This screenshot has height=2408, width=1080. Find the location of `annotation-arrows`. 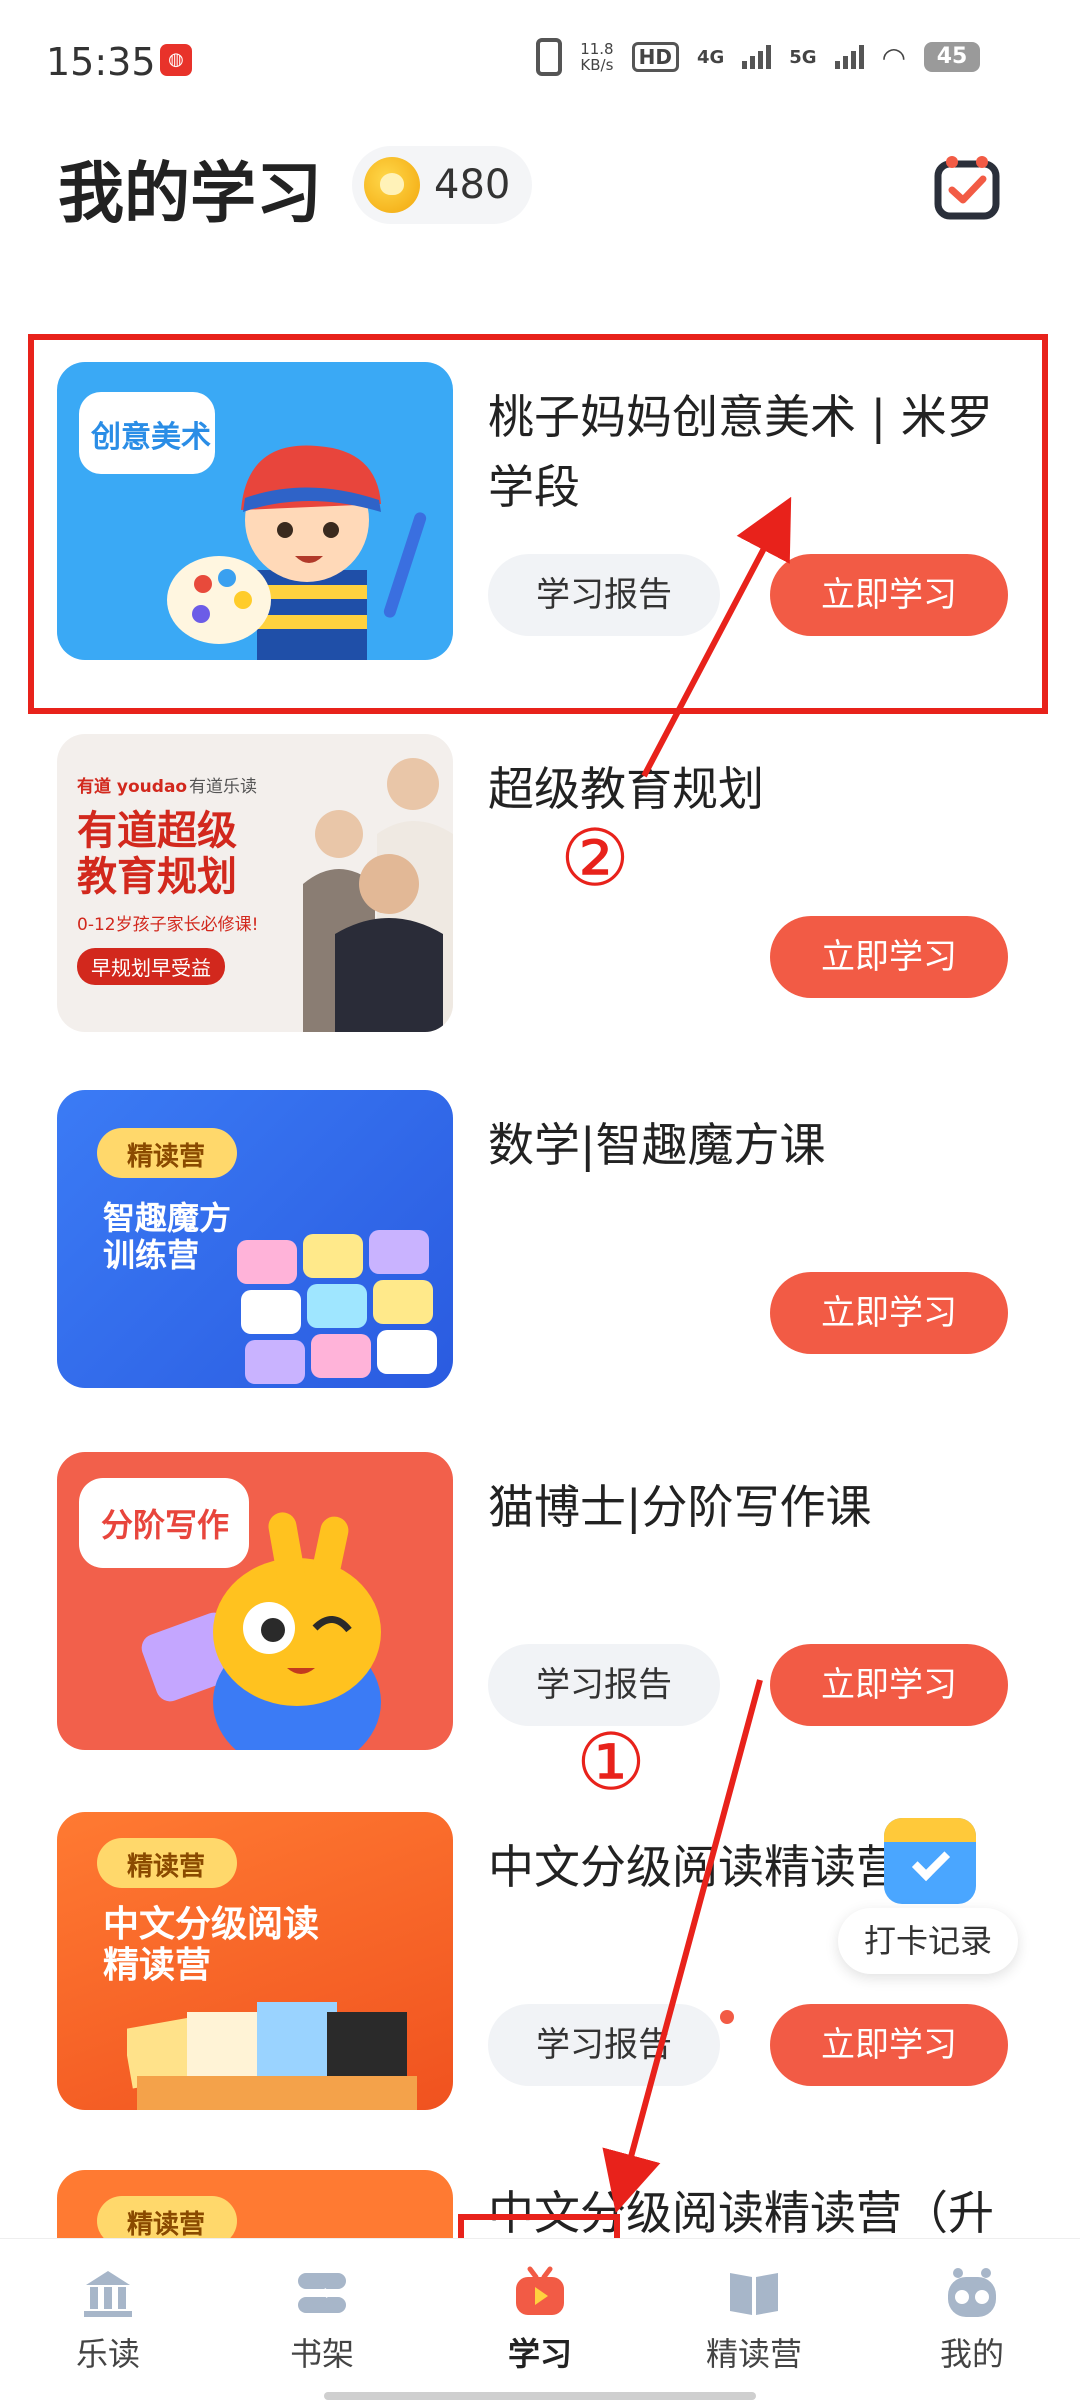

annotation-arrows is located at coordinates (697, 1355).